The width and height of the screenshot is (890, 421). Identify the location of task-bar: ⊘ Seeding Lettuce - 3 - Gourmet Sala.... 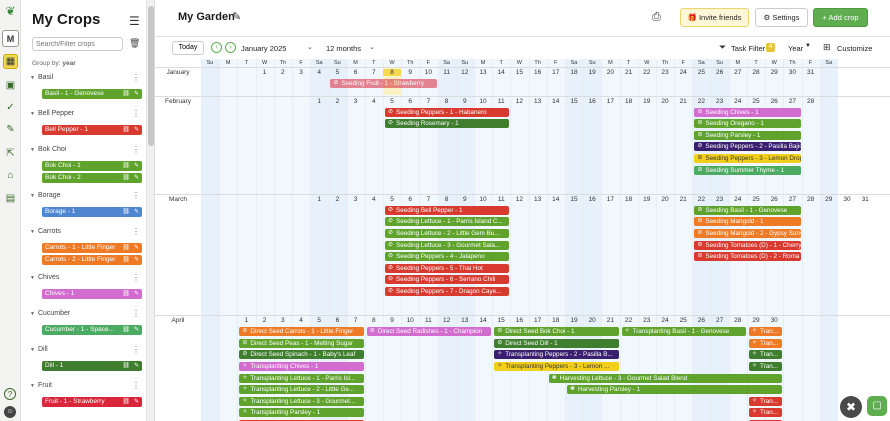
(447, 245).